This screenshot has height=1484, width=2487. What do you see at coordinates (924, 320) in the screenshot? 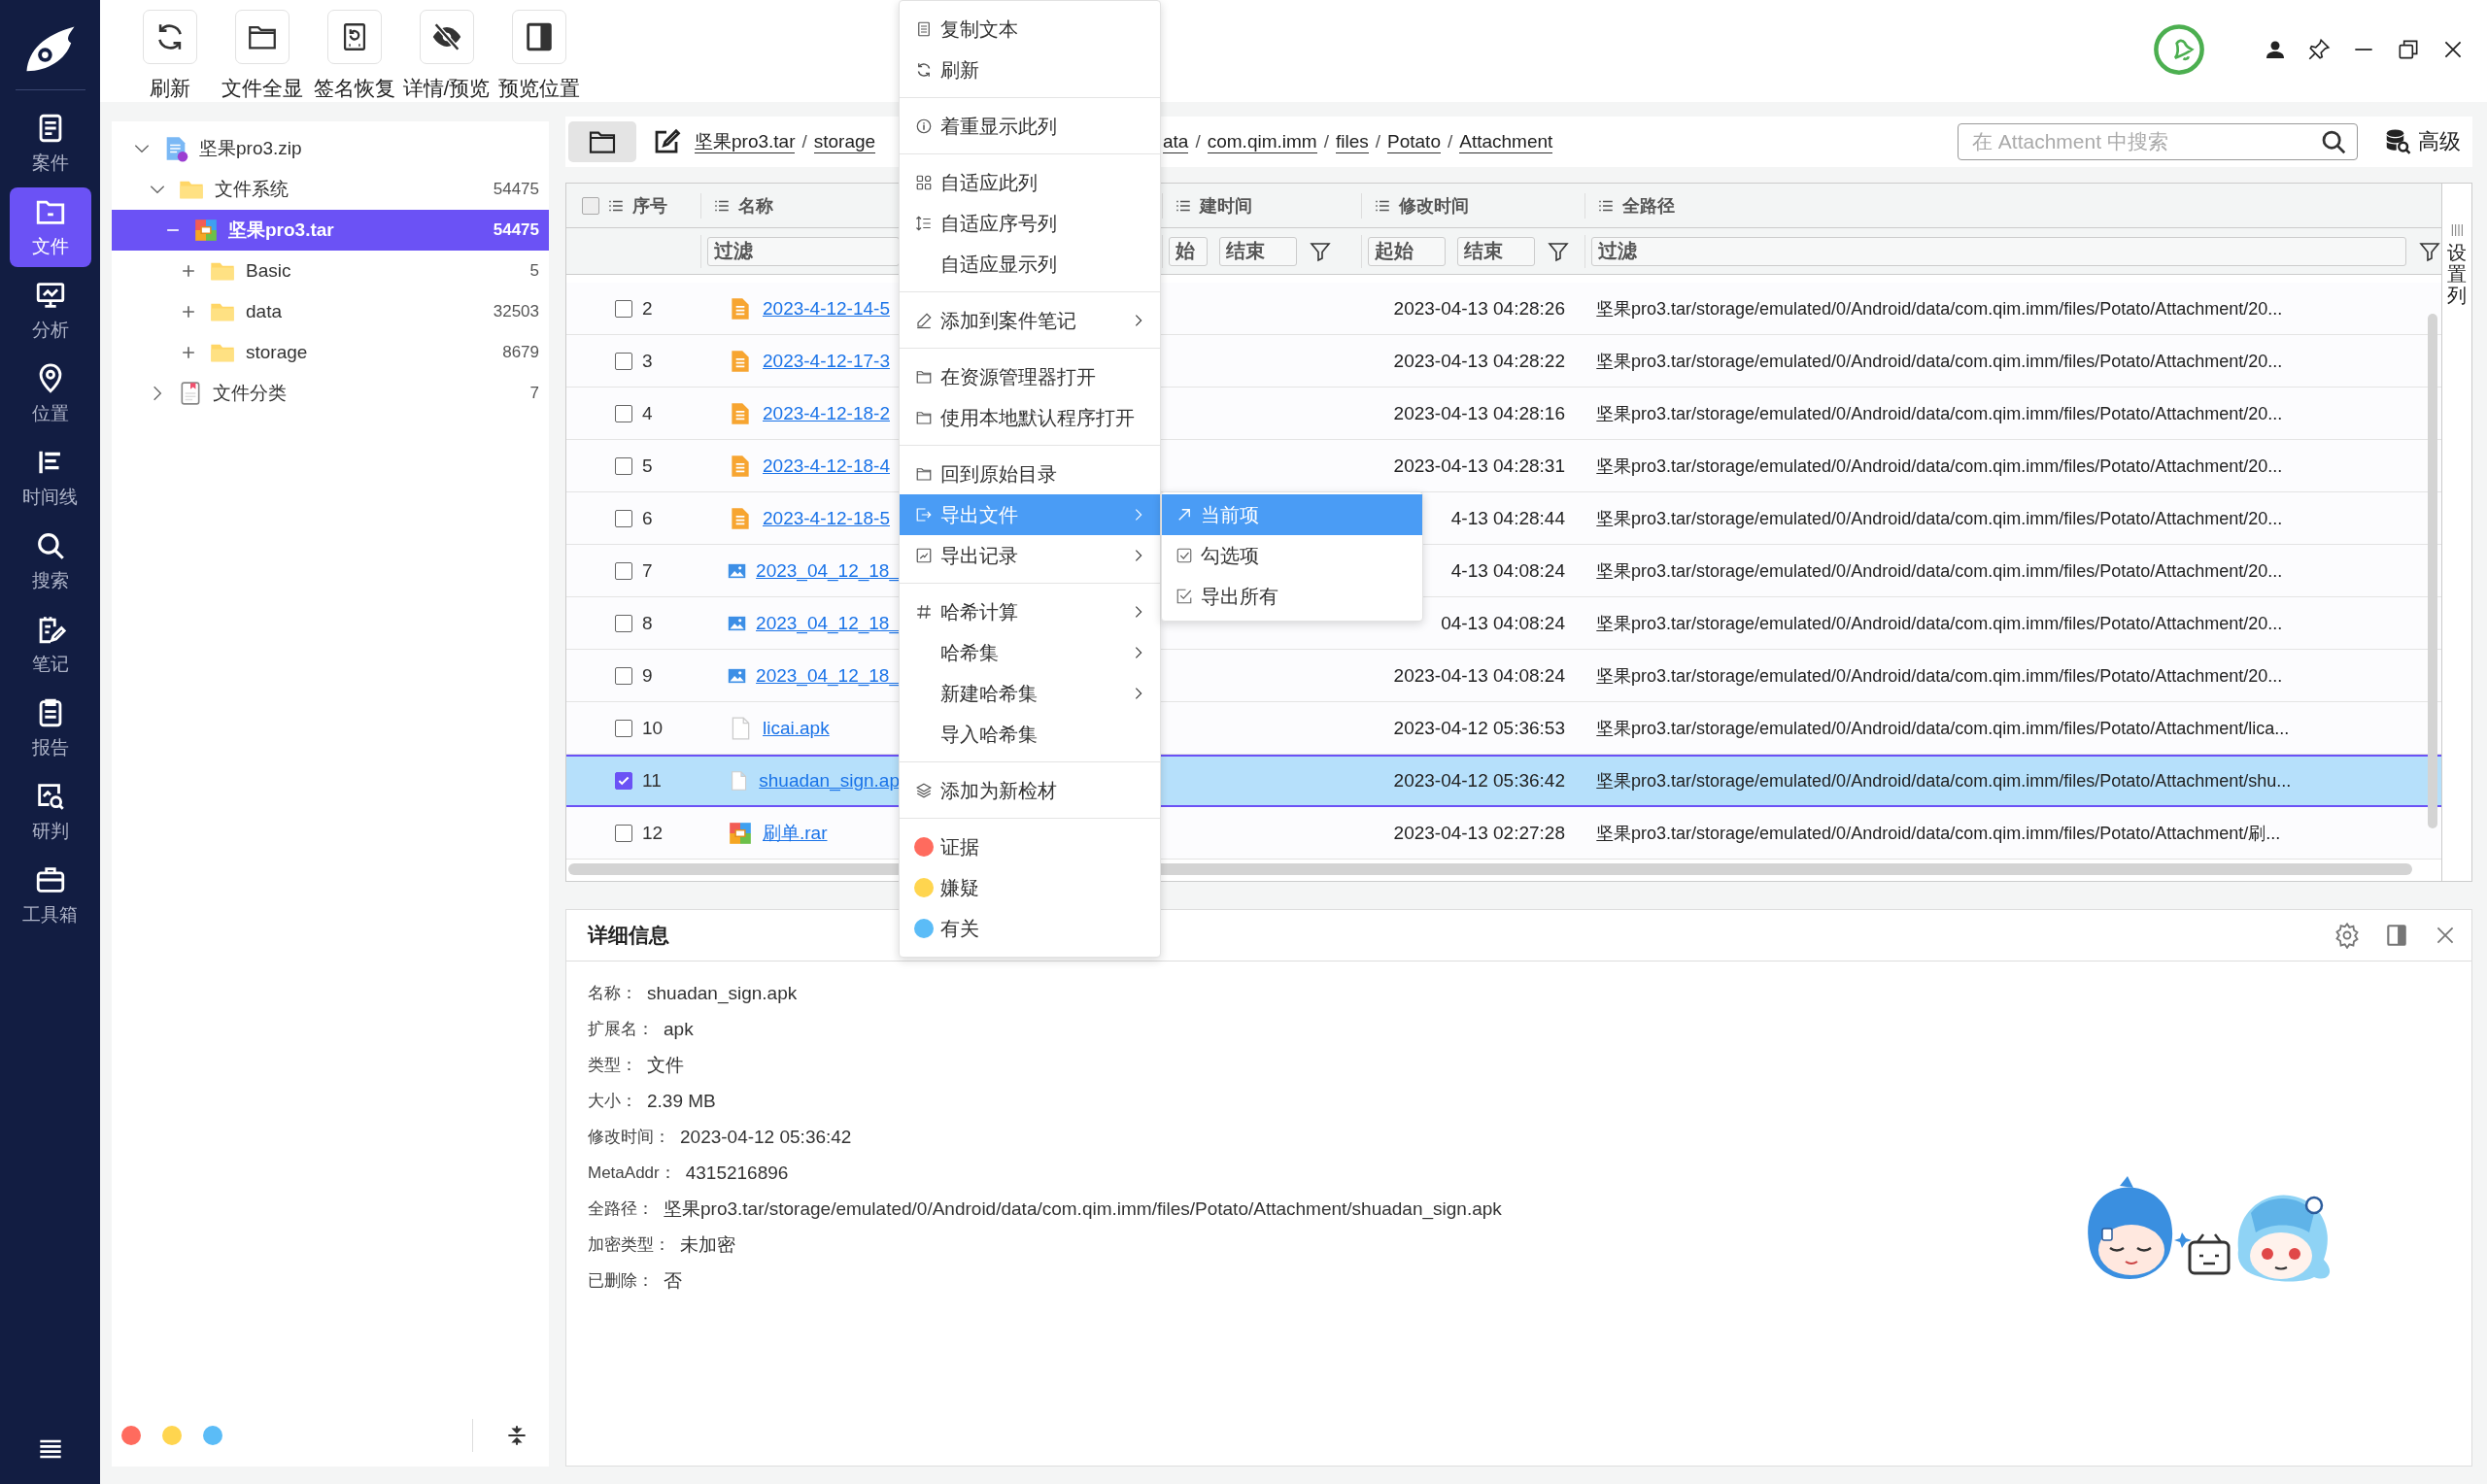
I see `pencil-icon` at bounding box center [924, 320].